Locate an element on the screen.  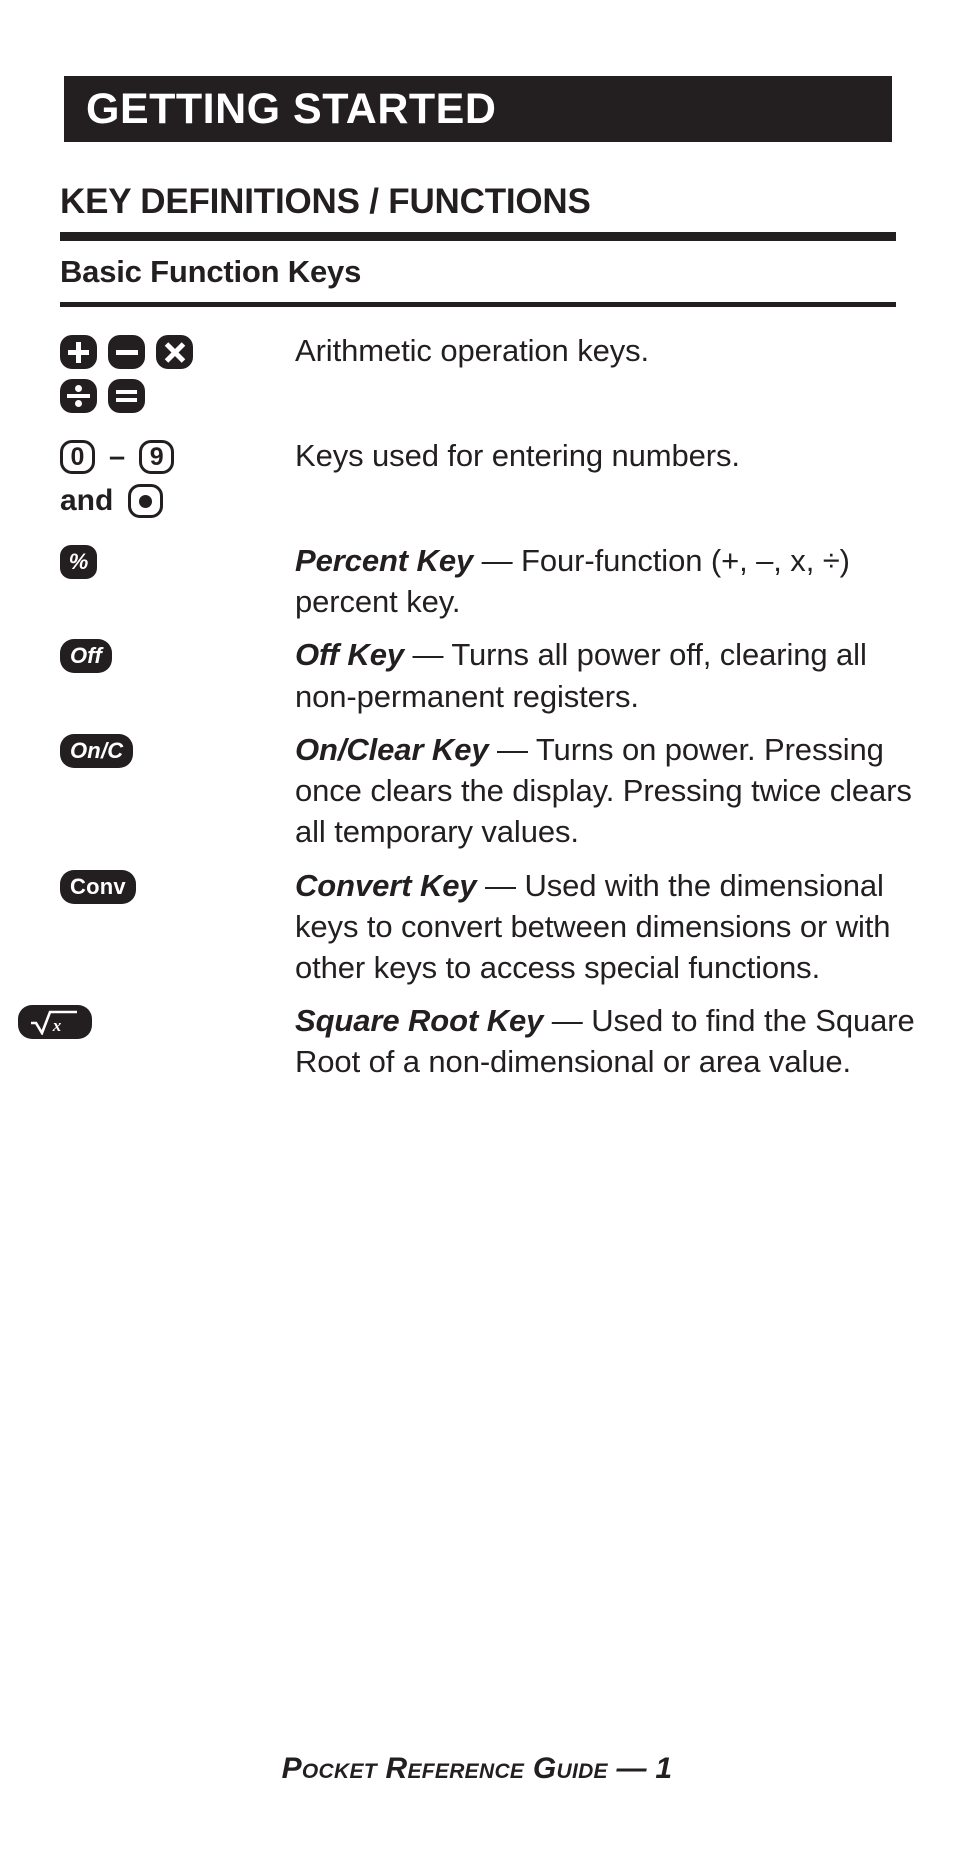
off-key-icon: Off is located at coordinates (86, 656).